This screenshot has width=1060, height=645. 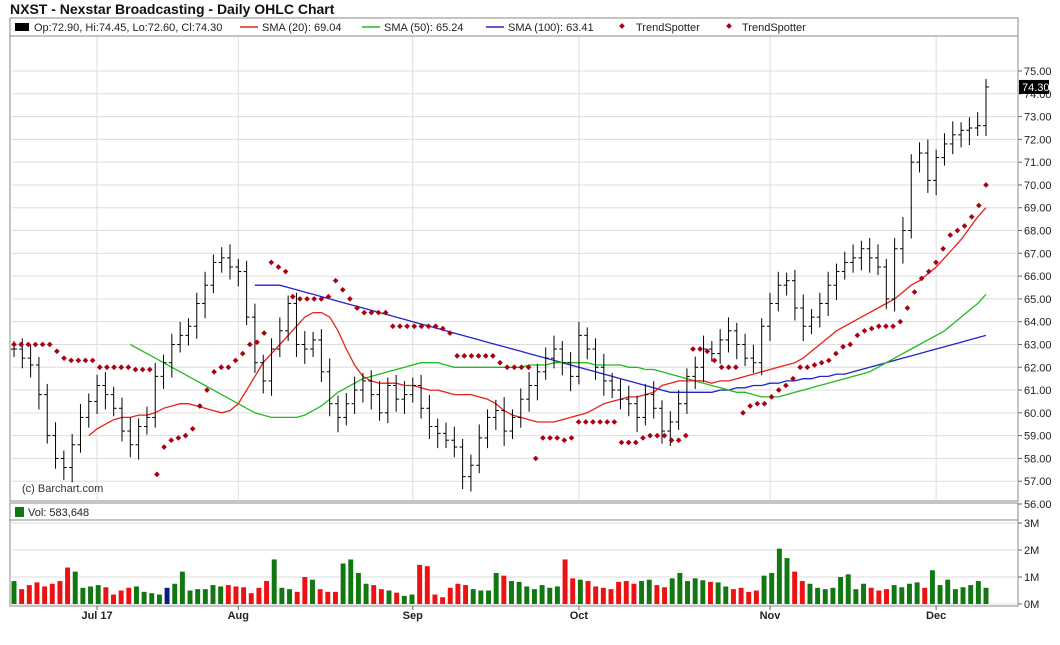 I want to click on price-tick-label: 67.00, so click(x=1038, y=254).